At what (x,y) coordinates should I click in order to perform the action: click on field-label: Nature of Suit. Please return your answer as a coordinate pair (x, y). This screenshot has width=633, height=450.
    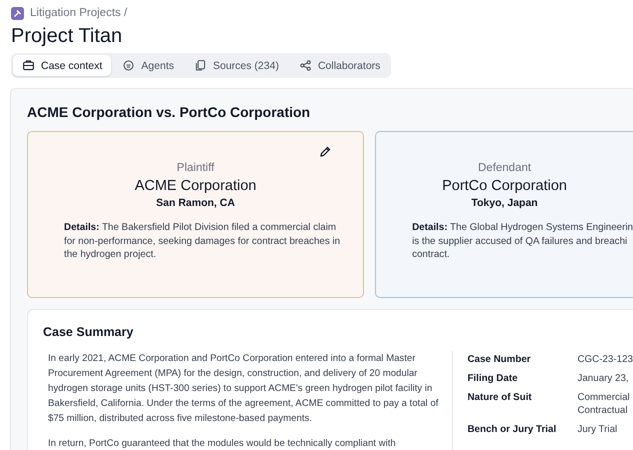
    Looking at the image, I should click on (500, 398).